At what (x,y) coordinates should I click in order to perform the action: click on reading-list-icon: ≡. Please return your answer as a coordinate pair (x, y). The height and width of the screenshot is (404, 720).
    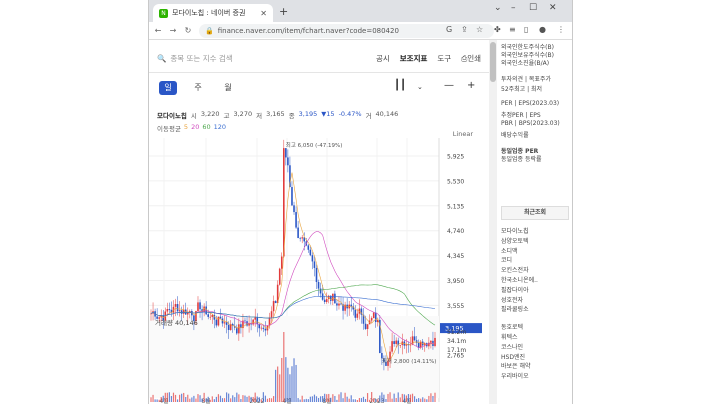
    Looking at the image, I should click on (512, 29).